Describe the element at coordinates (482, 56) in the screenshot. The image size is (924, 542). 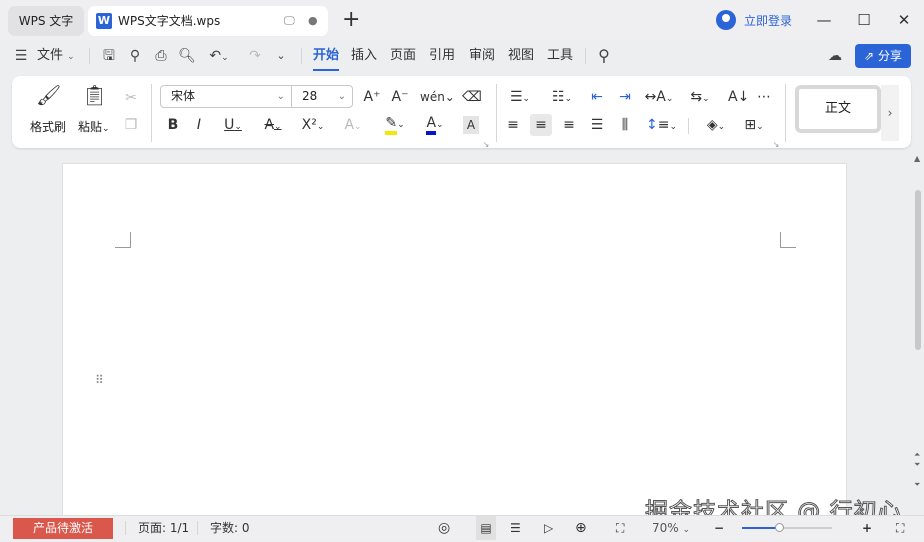
I see `tab-review: 审阅` at that location.